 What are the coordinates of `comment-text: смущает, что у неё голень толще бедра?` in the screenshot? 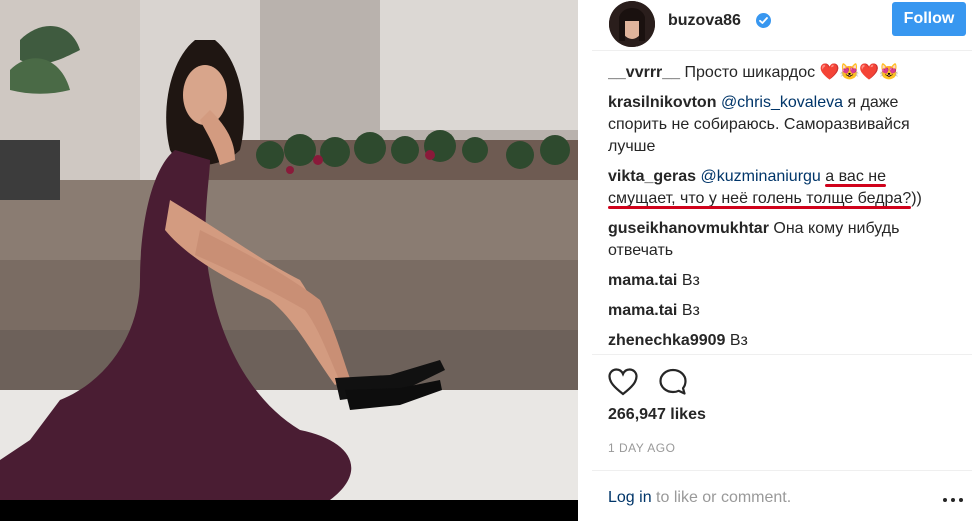 It's located at (760, 198).